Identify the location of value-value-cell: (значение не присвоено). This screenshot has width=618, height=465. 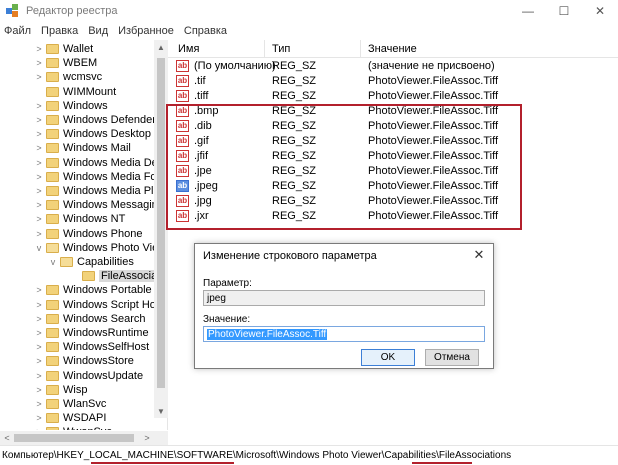
(431, 66).